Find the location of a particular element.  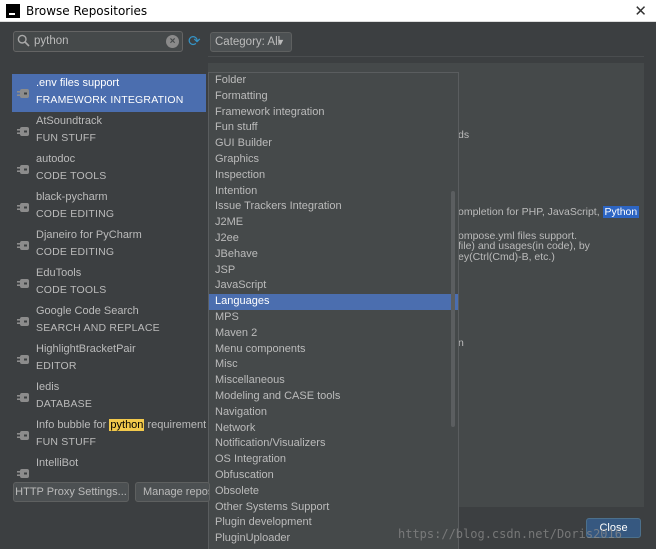

category-menu-item: Other Systems Support is located at coordinates (333, 508).